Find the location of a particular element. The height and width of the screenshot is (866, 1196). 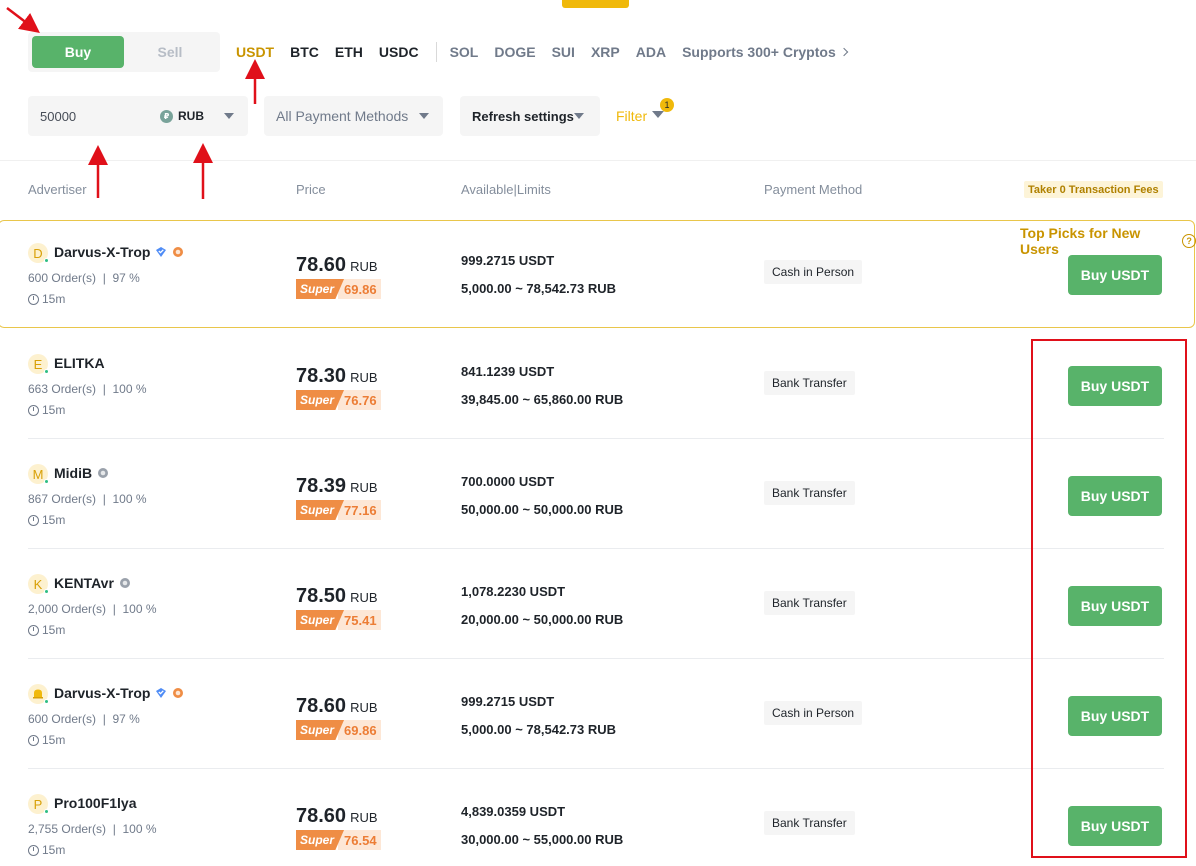

help-icon: ? is located at coordinates (1189, 241).